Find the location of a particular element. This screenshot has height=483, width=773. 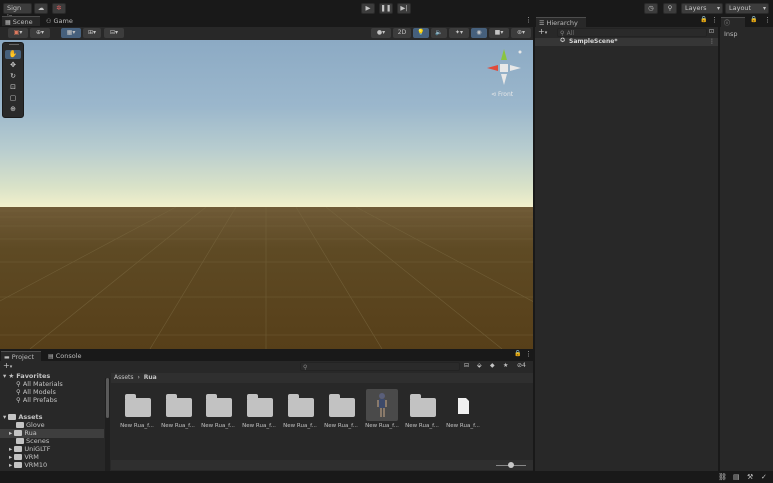

effects-dropdown: ✦▾ is located at coordinates (459, 33).